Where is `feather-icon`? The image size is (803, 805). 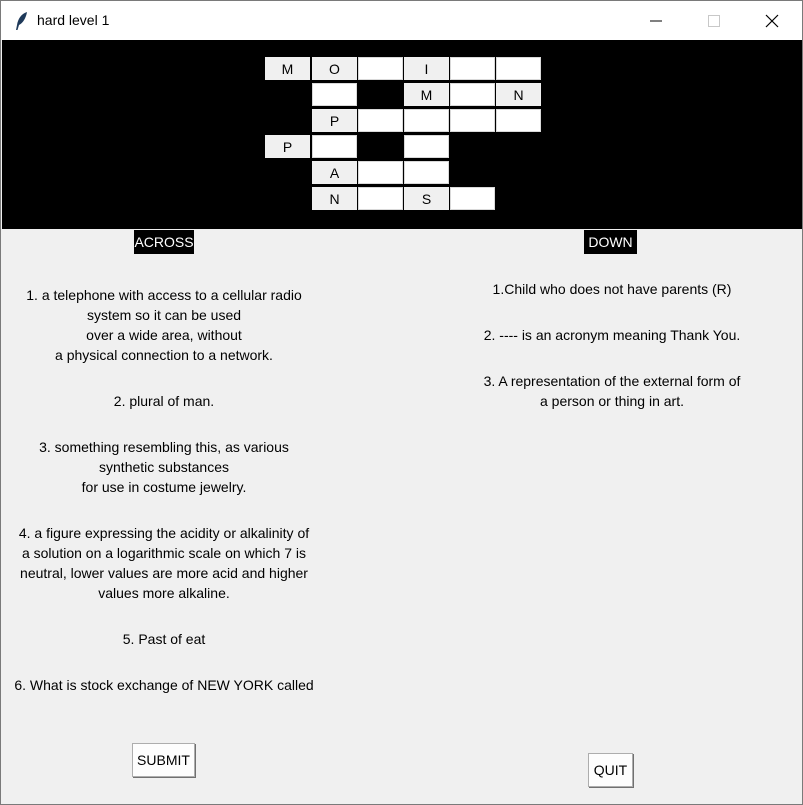
feather-icon is located at coordinates (22, 21).